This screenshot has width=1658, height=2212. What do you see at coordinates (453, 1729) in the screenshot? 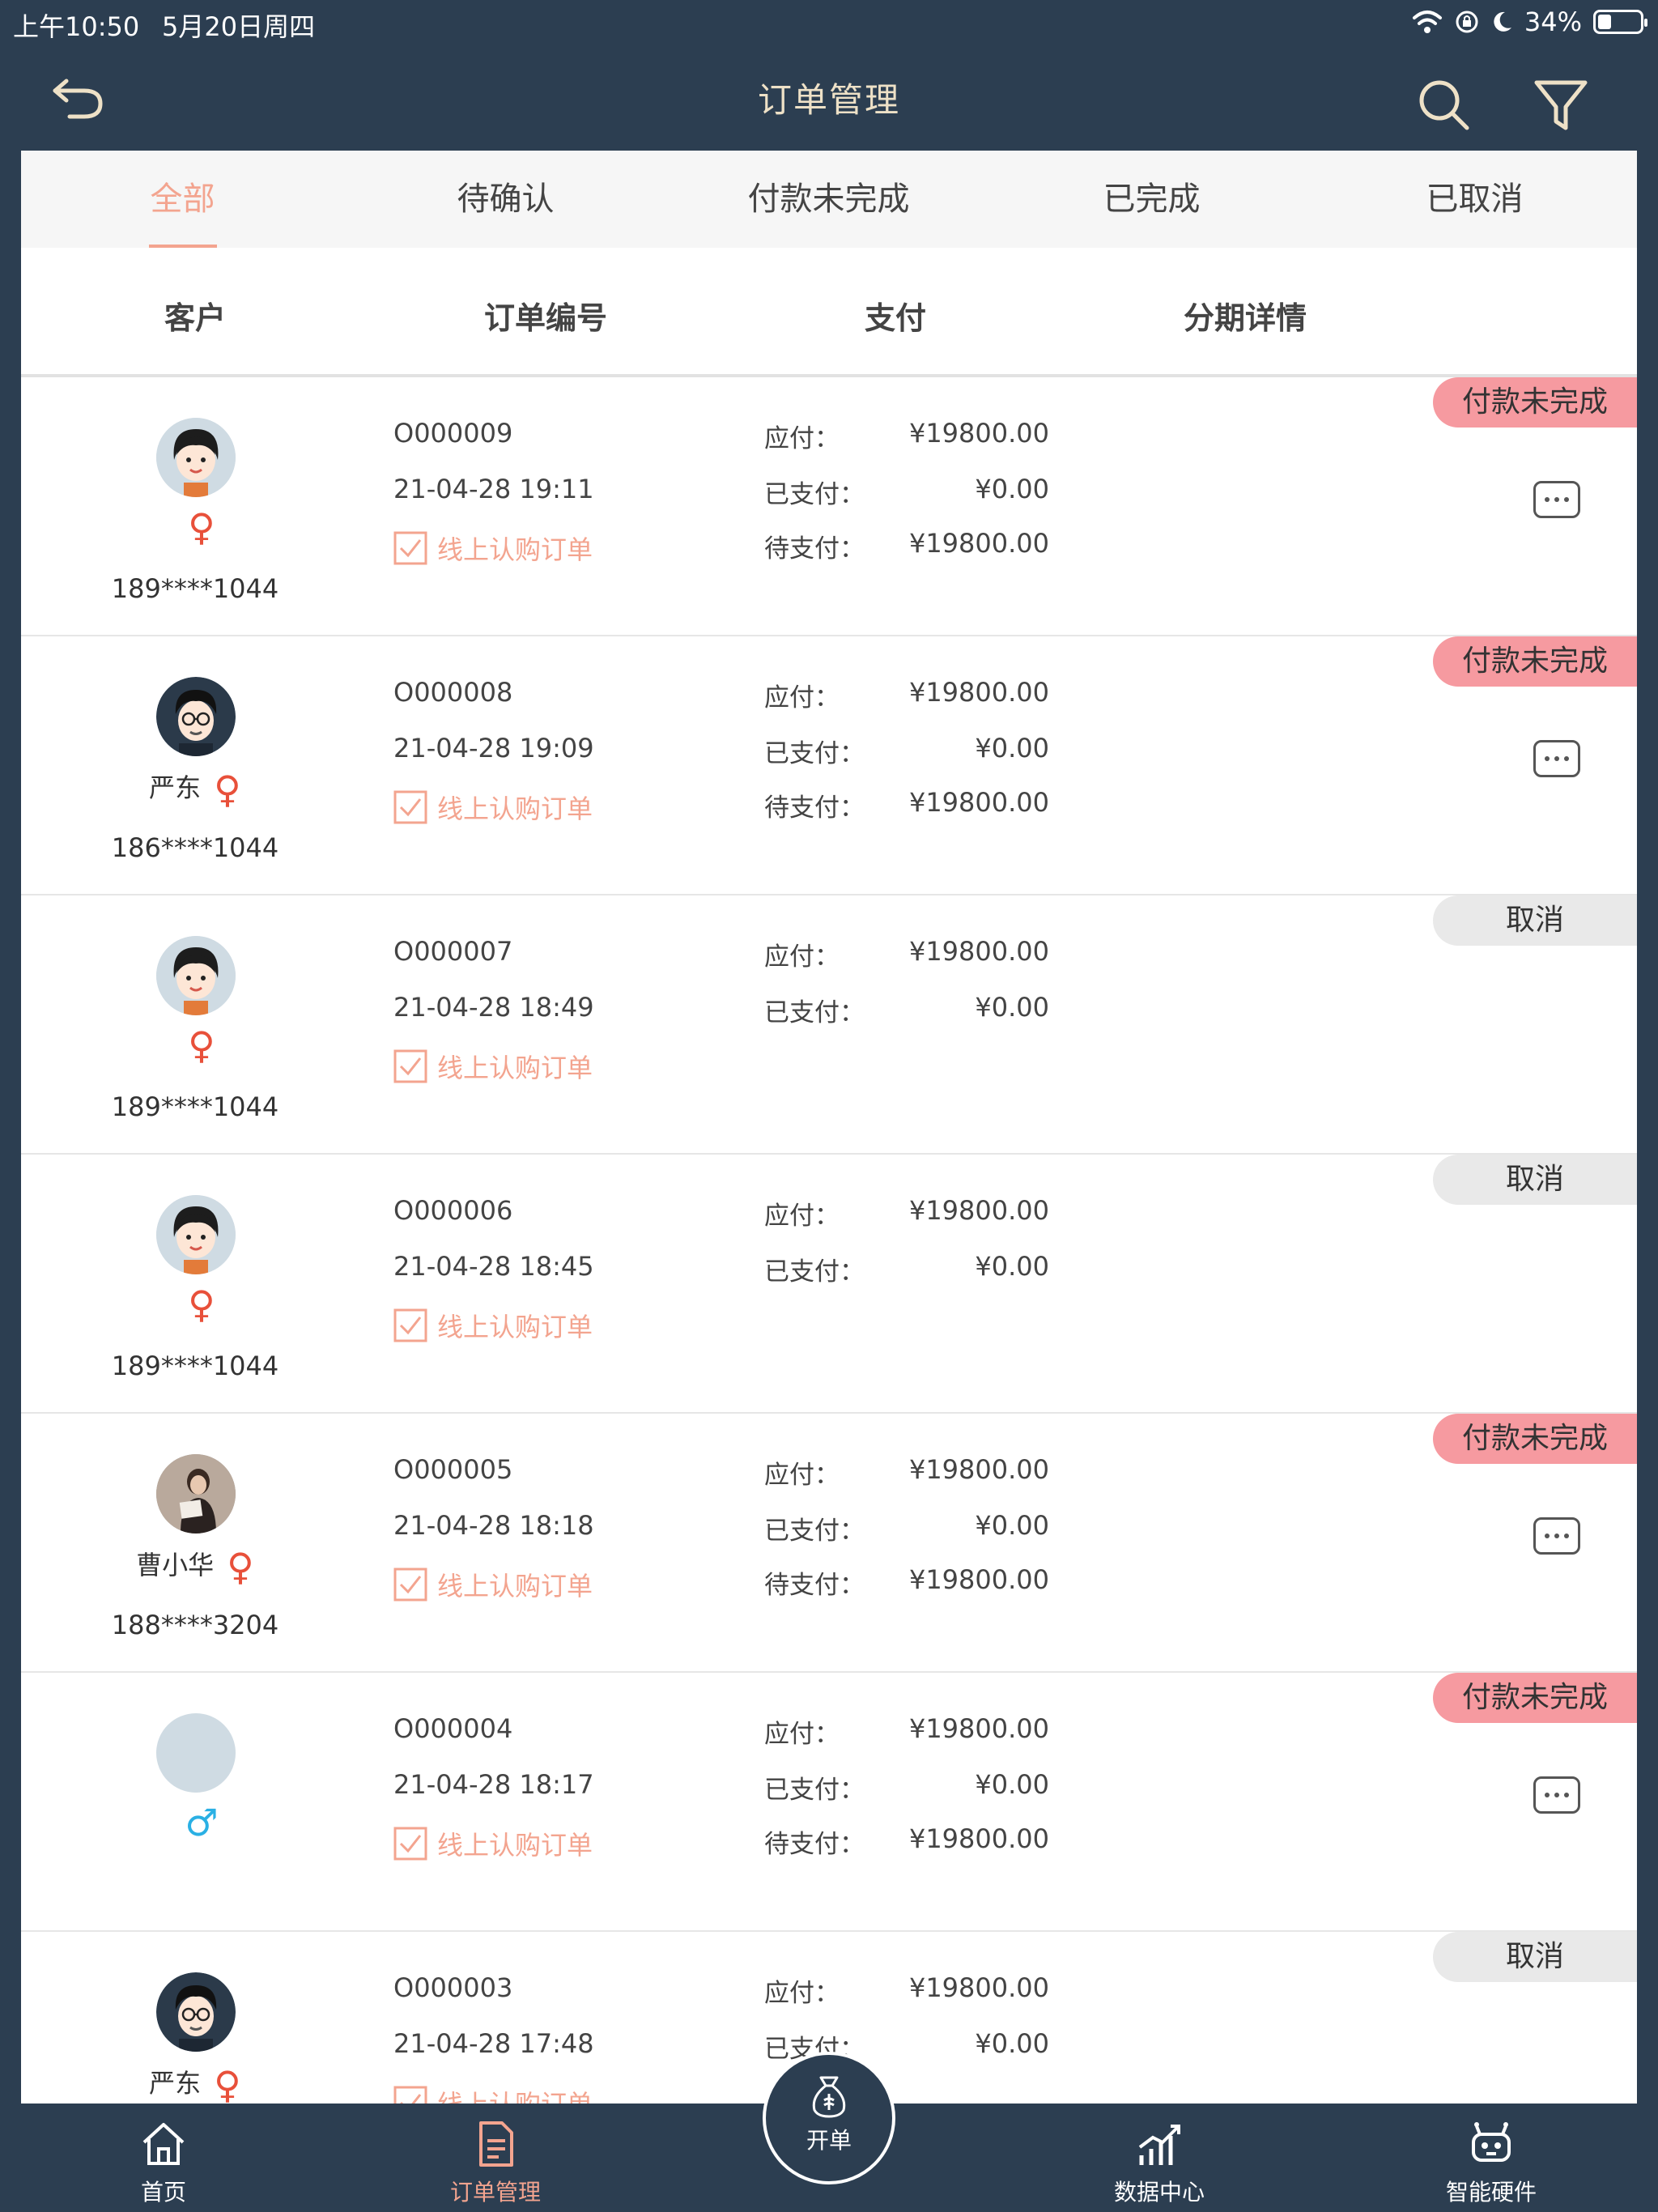
I see `order-number: O000004` at bounding box center [453, 1729].